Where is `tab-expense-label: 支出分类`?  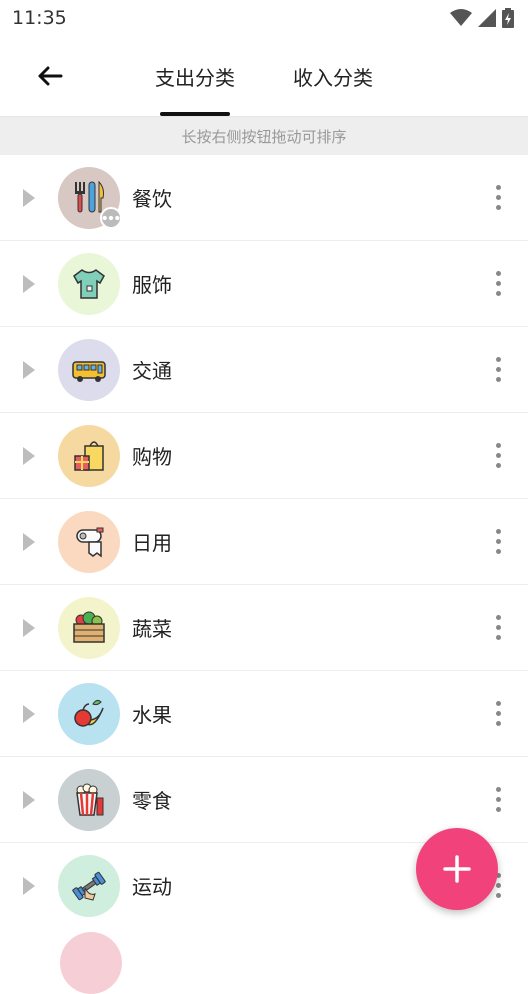
tab-expense-label: 支出分类 is located at coordinates (195, 77).